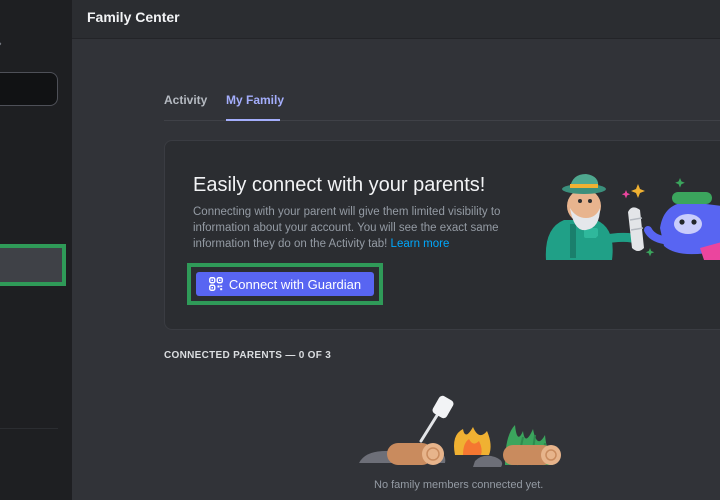  Describe the element at coordinates (396, 19) in the screenshot. I see `top-bar: Family Center` at that location.